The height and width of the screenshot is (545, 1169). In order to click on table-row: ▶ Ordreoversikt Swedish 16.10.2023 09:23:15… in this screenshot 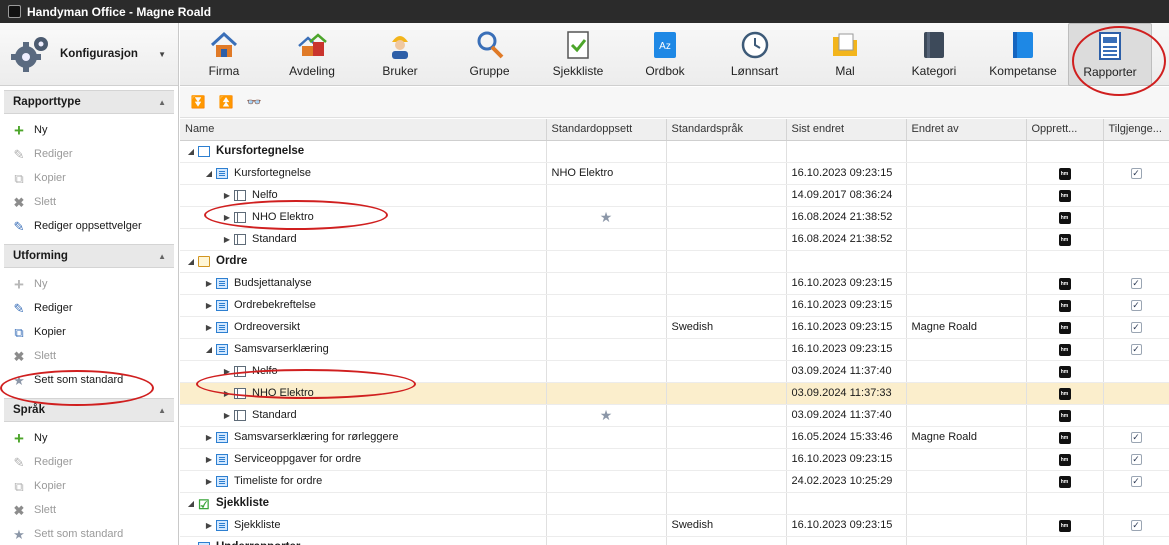, I will do `click(674, 327)`.